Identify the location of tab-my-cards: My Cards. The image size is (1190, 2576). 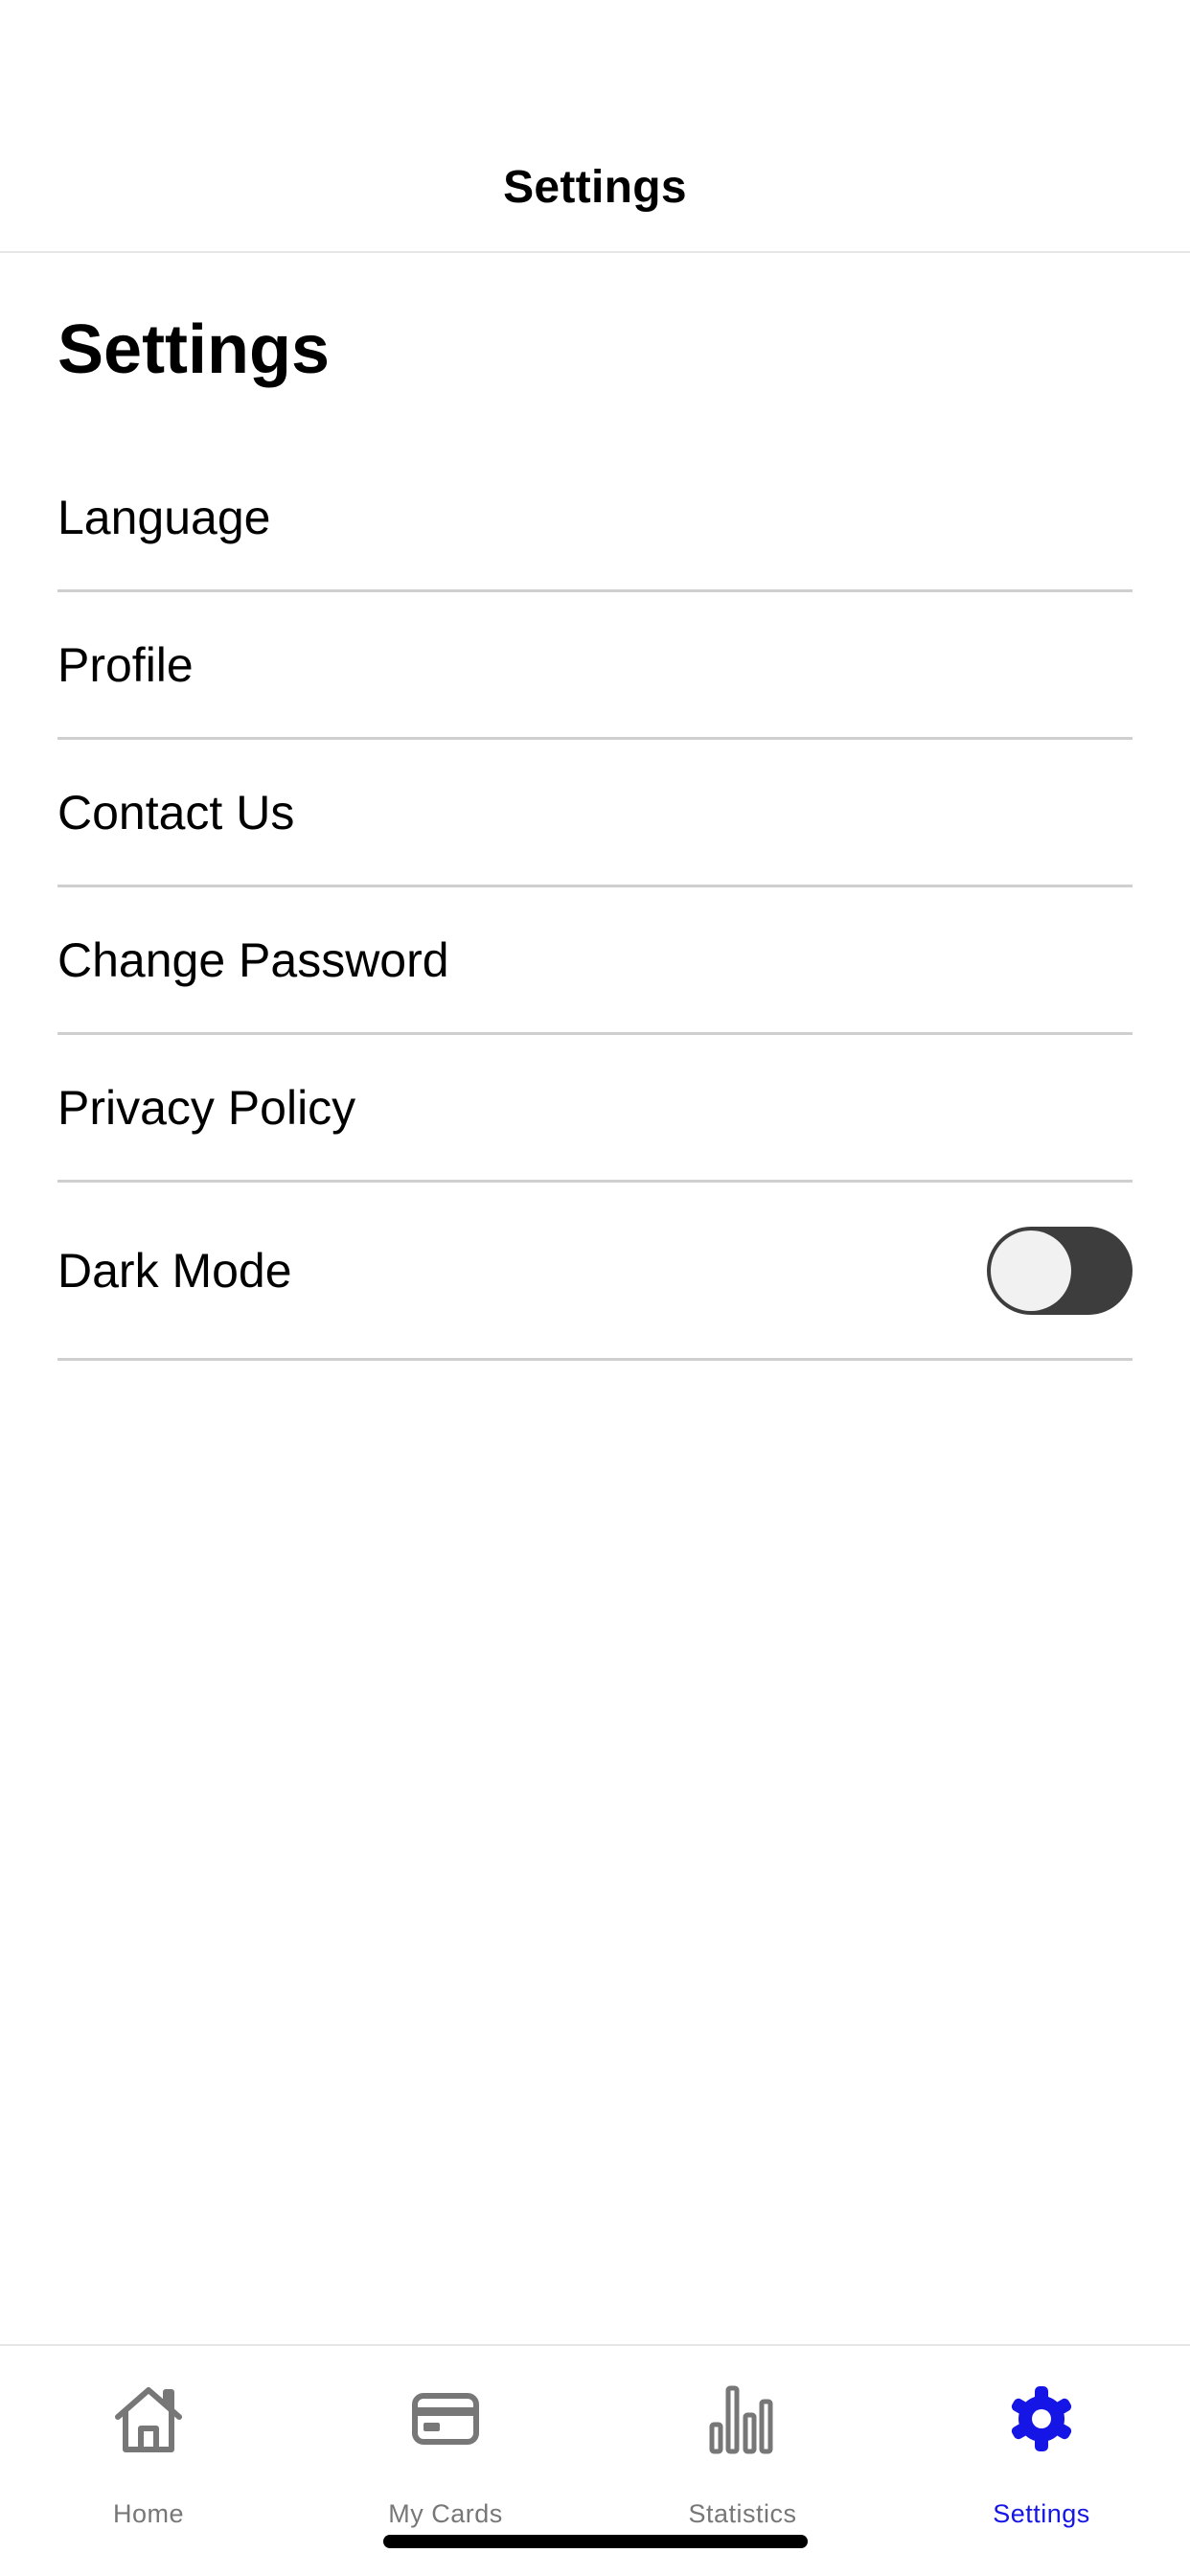
(445, 2442).